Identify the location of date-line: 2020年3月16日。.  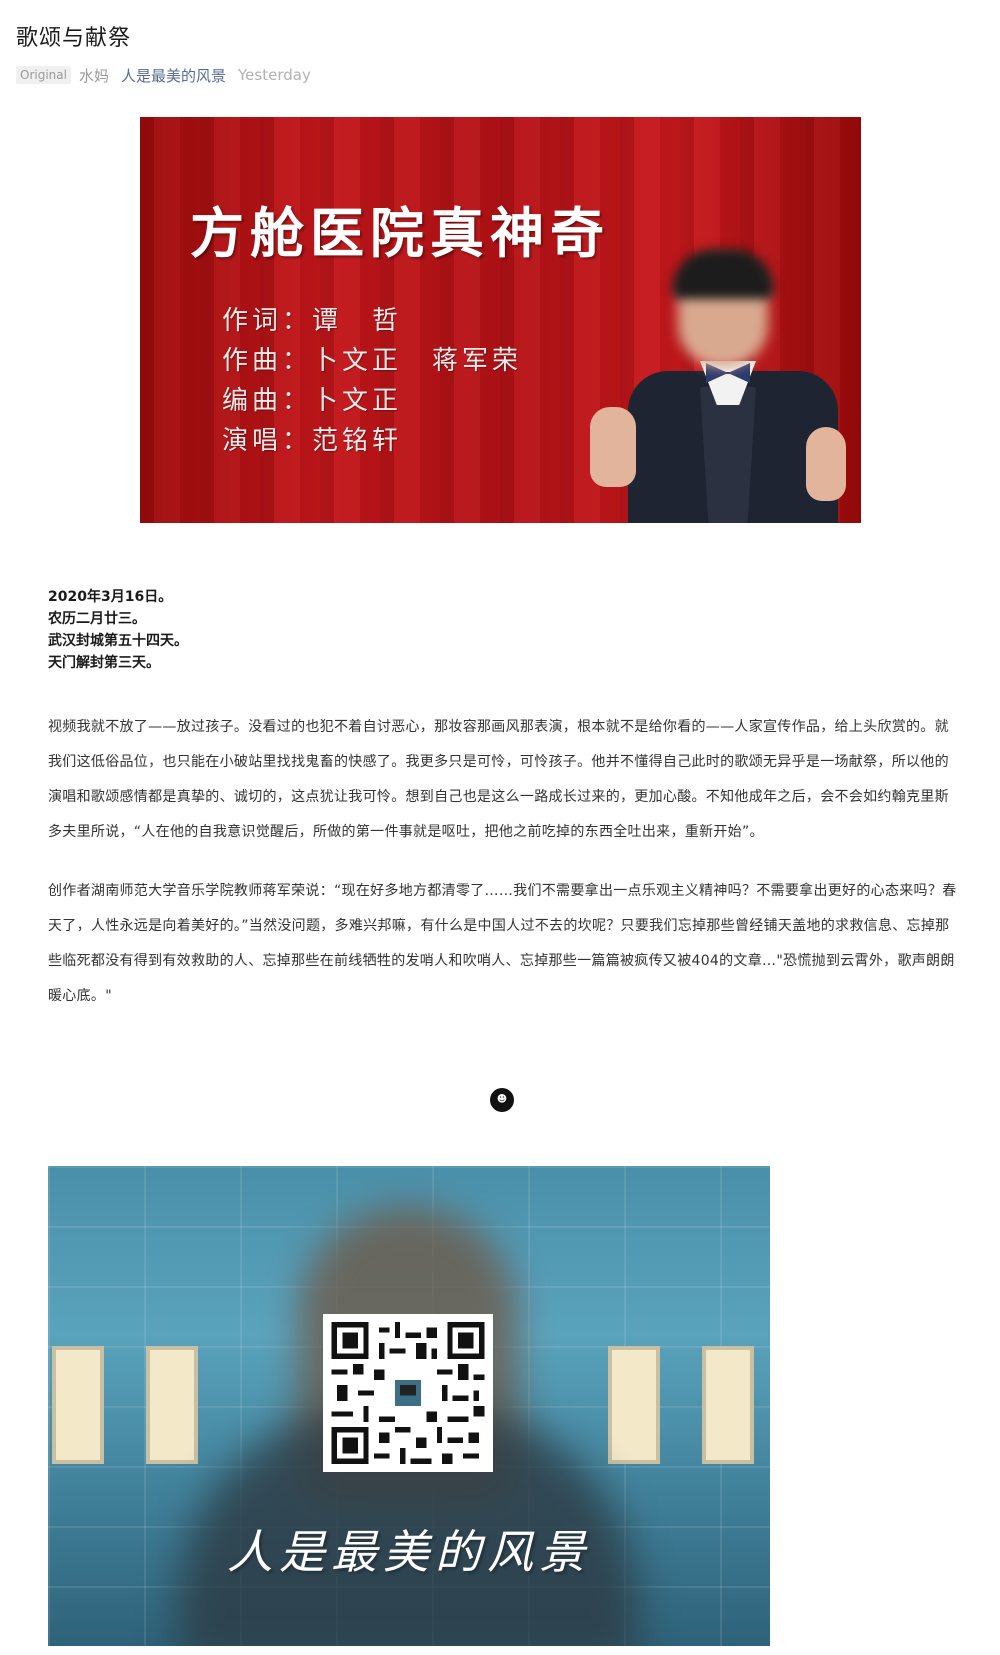
(110, 597).